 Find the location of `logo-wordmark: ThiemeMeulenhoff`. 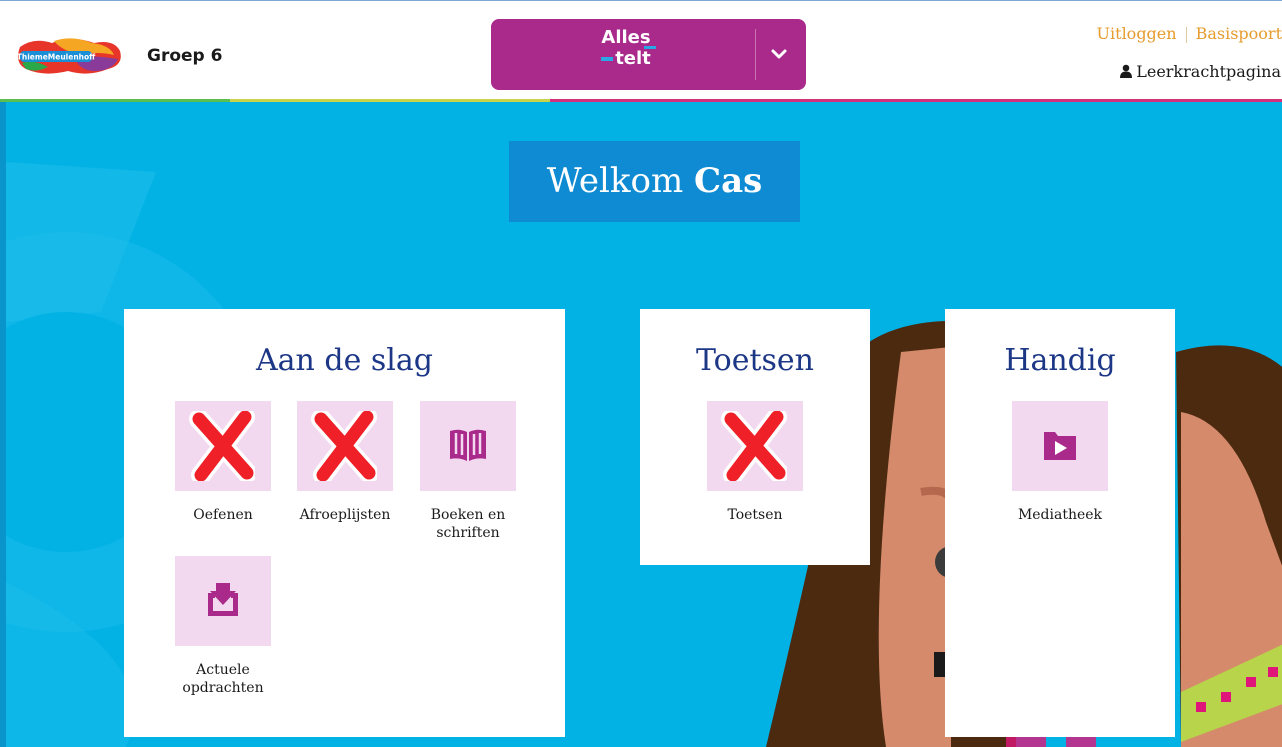

logo-wordmark: ThiemeMeulenhoff is located at coordinates (56, 57).